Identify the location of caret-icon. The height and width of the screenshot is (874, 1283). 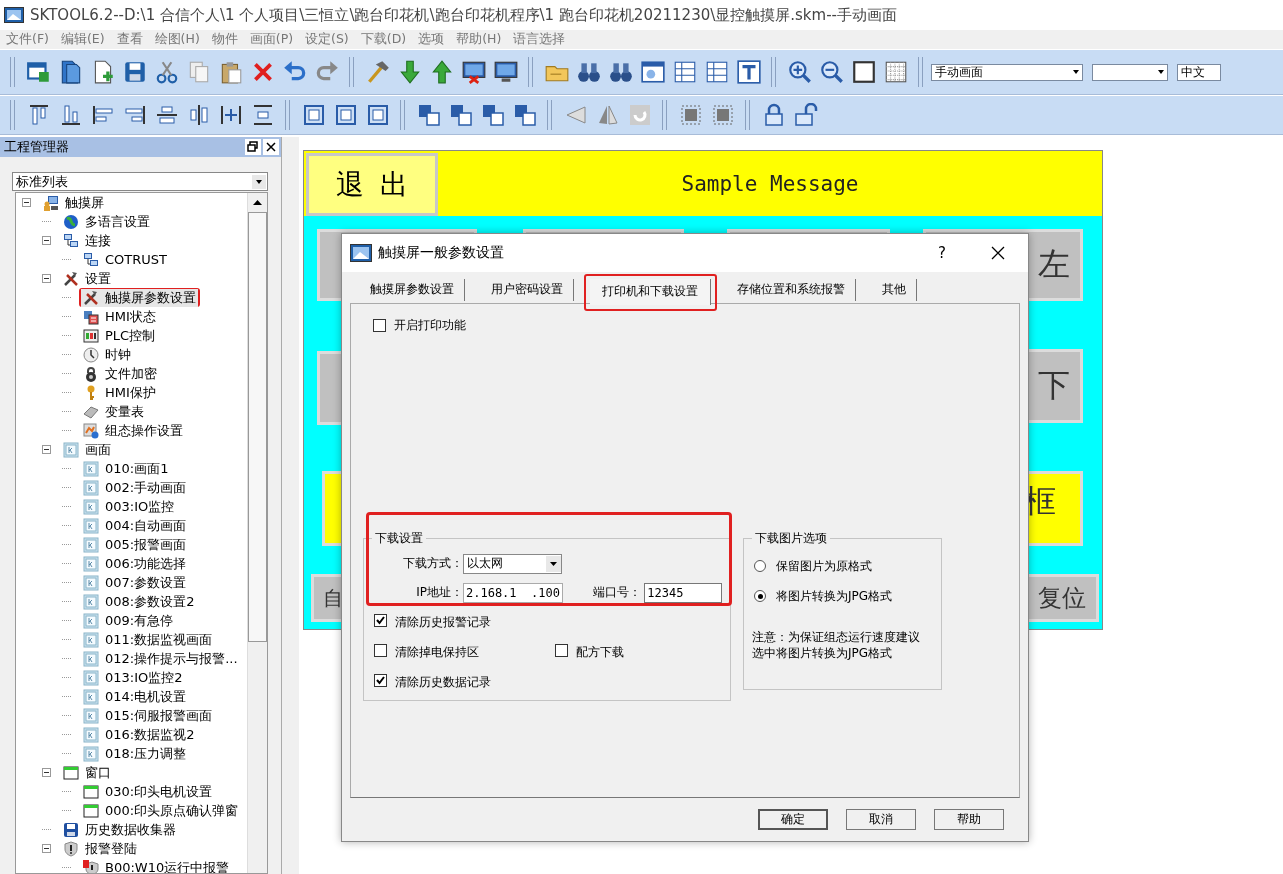
(553, 563).